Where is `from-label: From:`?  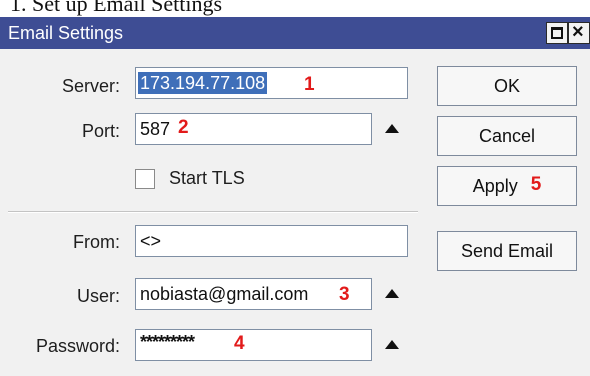
from-label: From: is located at coordinates (96, 242).